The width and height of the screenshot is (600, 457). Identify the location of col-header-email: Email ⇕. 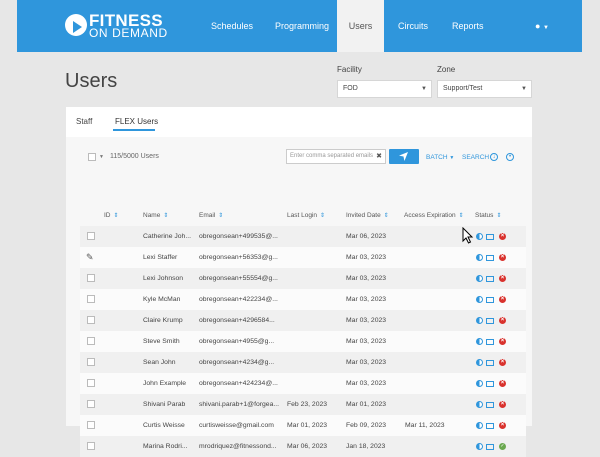
(211, 215).